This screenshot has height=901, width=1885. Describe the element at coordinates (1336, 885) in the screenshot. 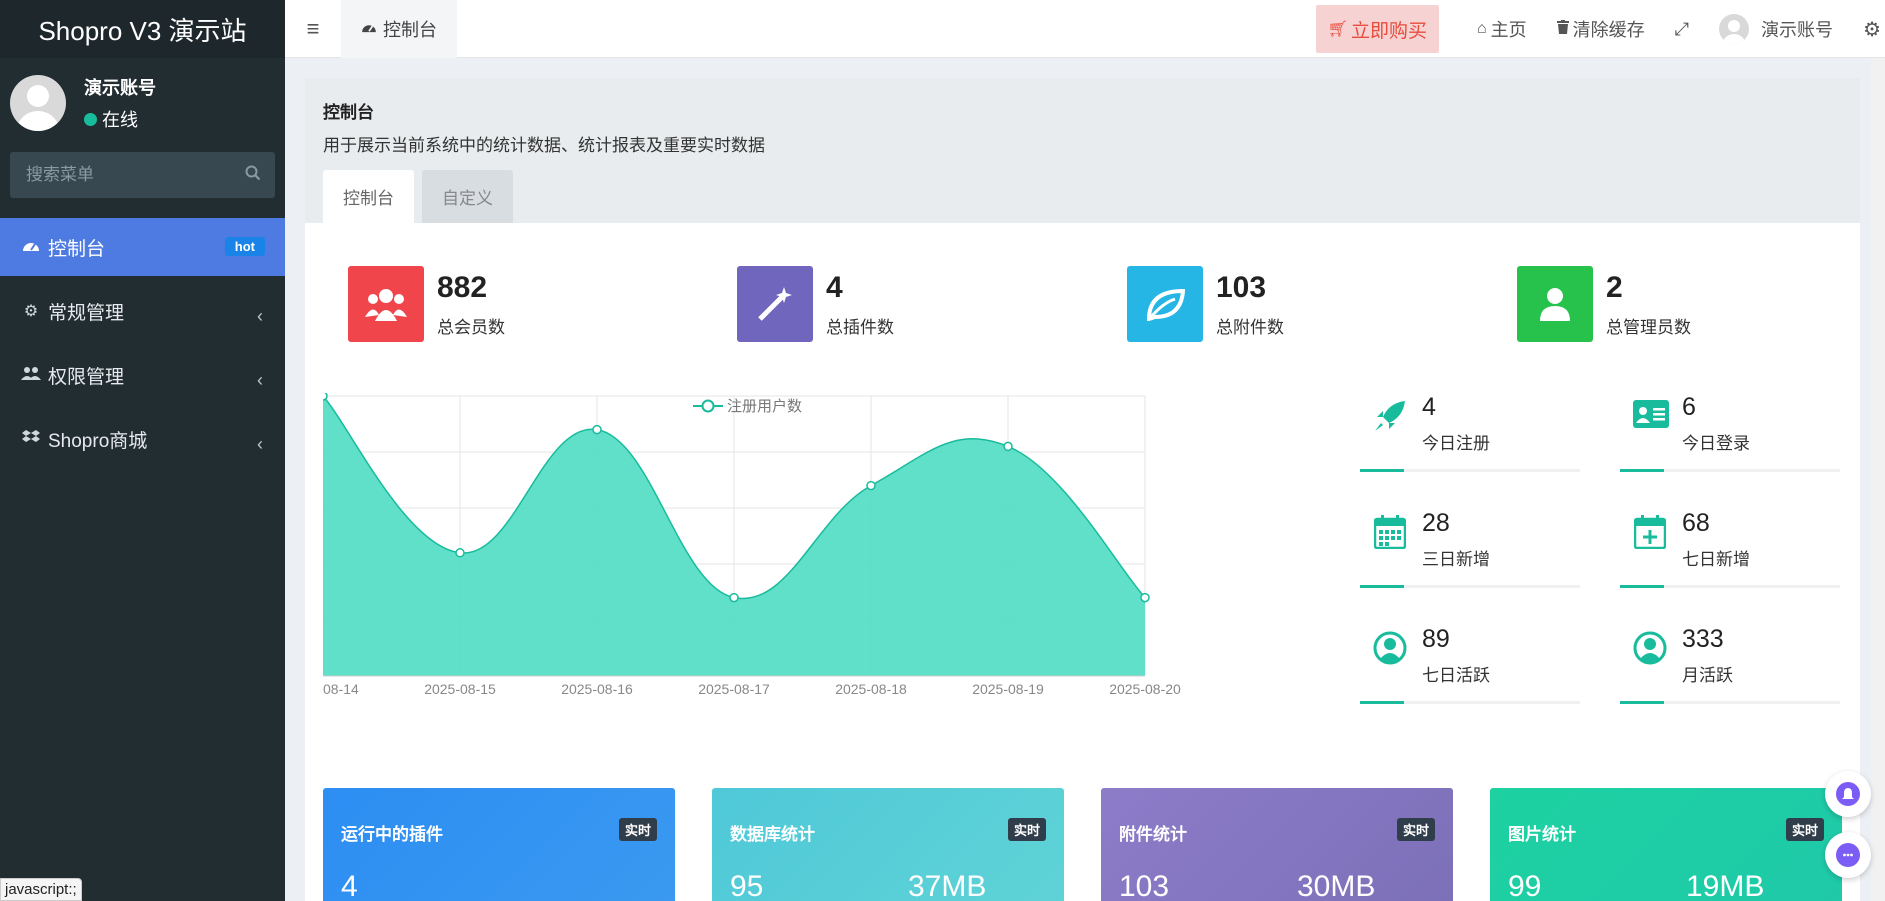

I see `info-card-size: 30MB` at that location.